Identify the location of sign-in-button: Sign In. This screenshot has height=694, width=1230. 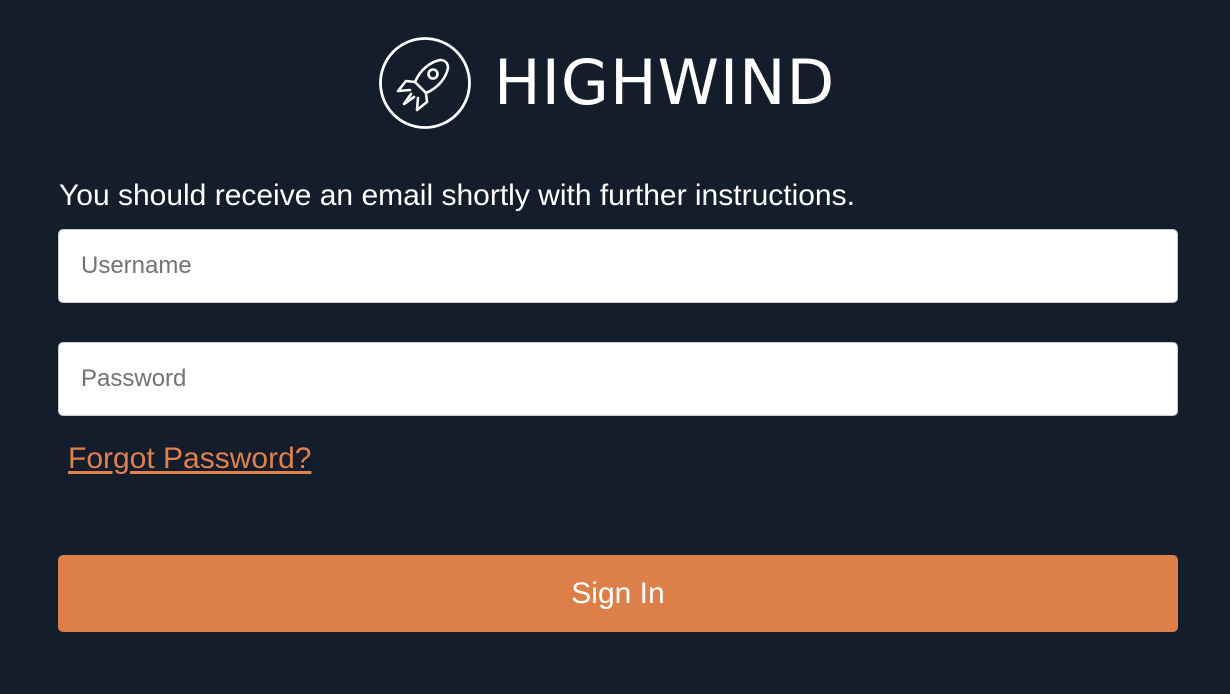
(618, 593).